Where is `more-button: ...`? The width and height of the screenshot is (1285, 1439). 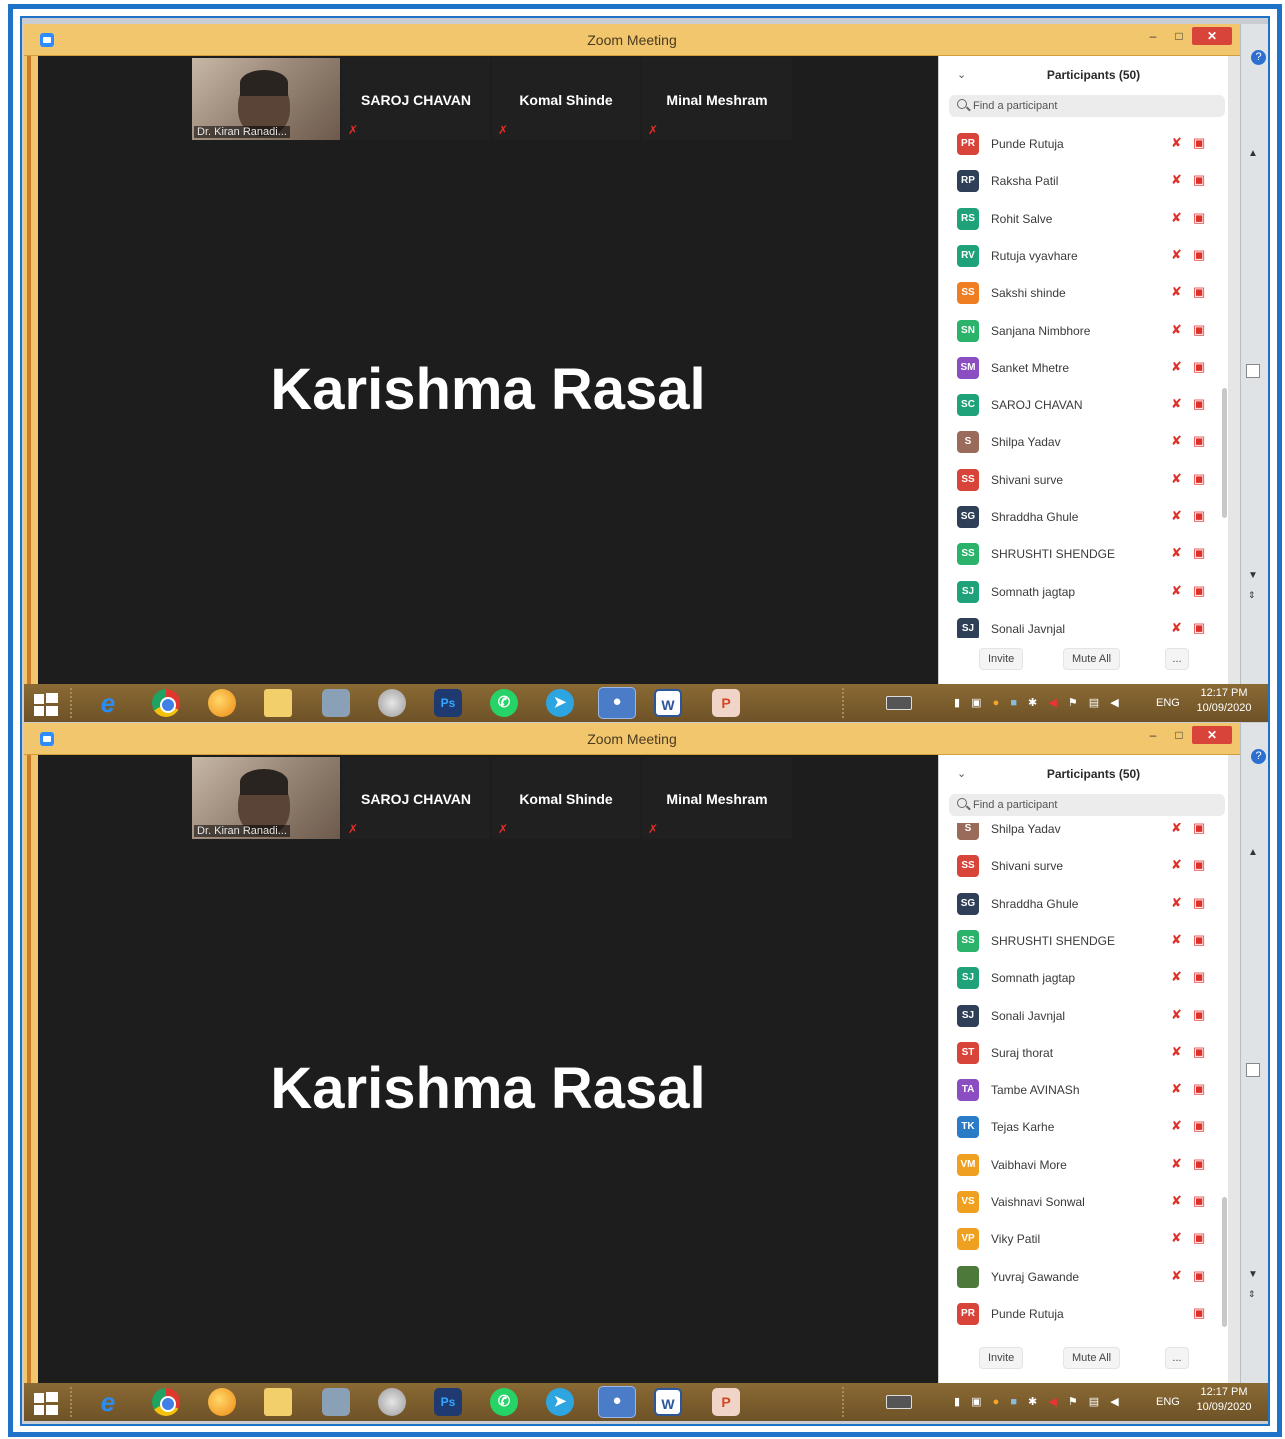 more-button: ... is located at coordinates (1177, 1358).